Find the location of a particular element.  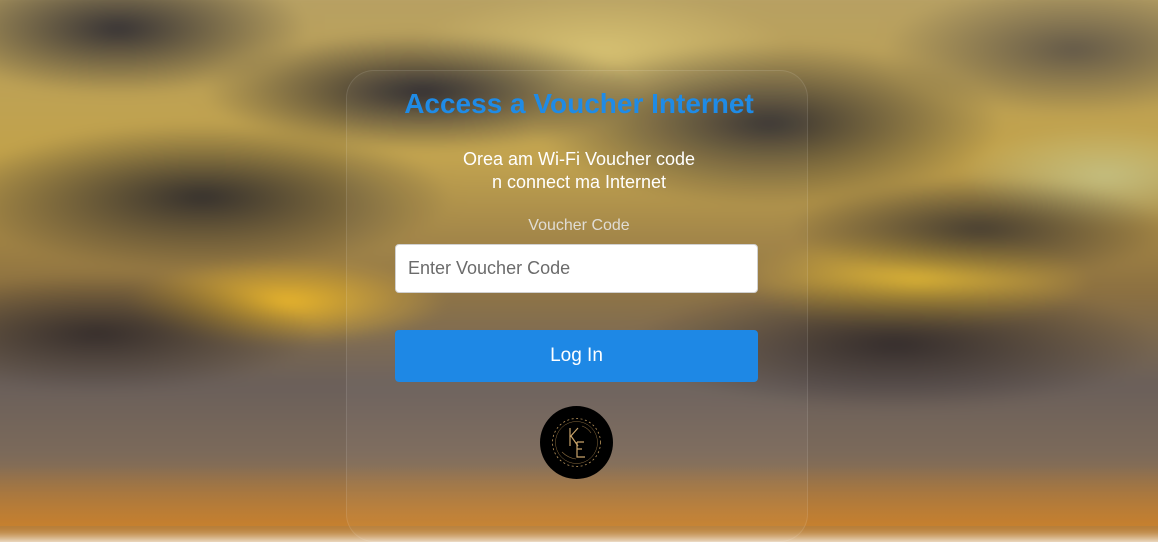

voucher-code-input is located at coordinates (576, 268).